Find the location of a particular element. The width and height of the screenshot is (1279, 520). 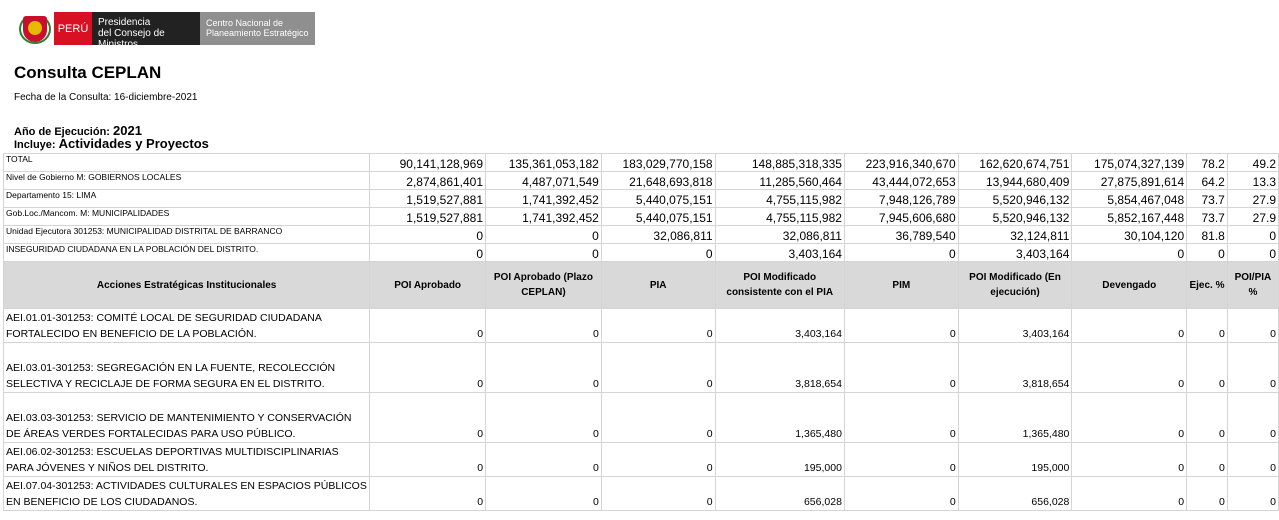

summary-value: 4,755,115,982 is located at coordinates (779, 216).